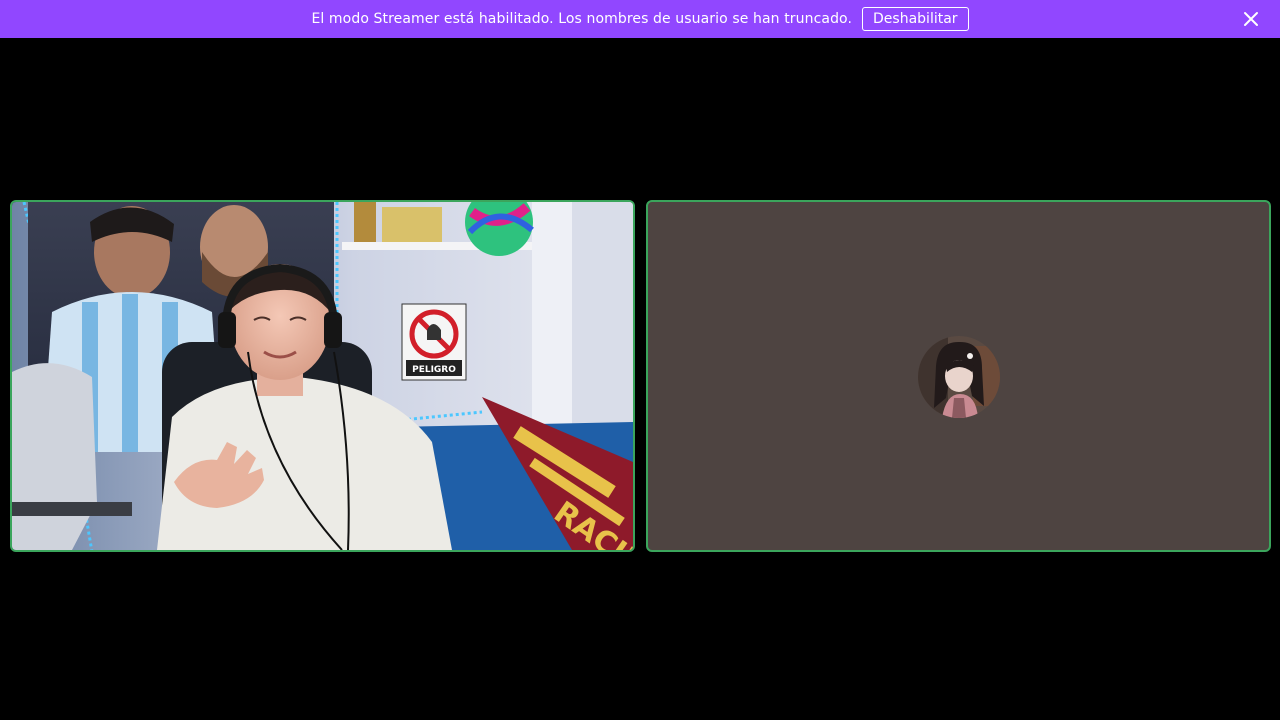 The image size is (1280, 720). I want to click on avatar-image, so click(959, 377).